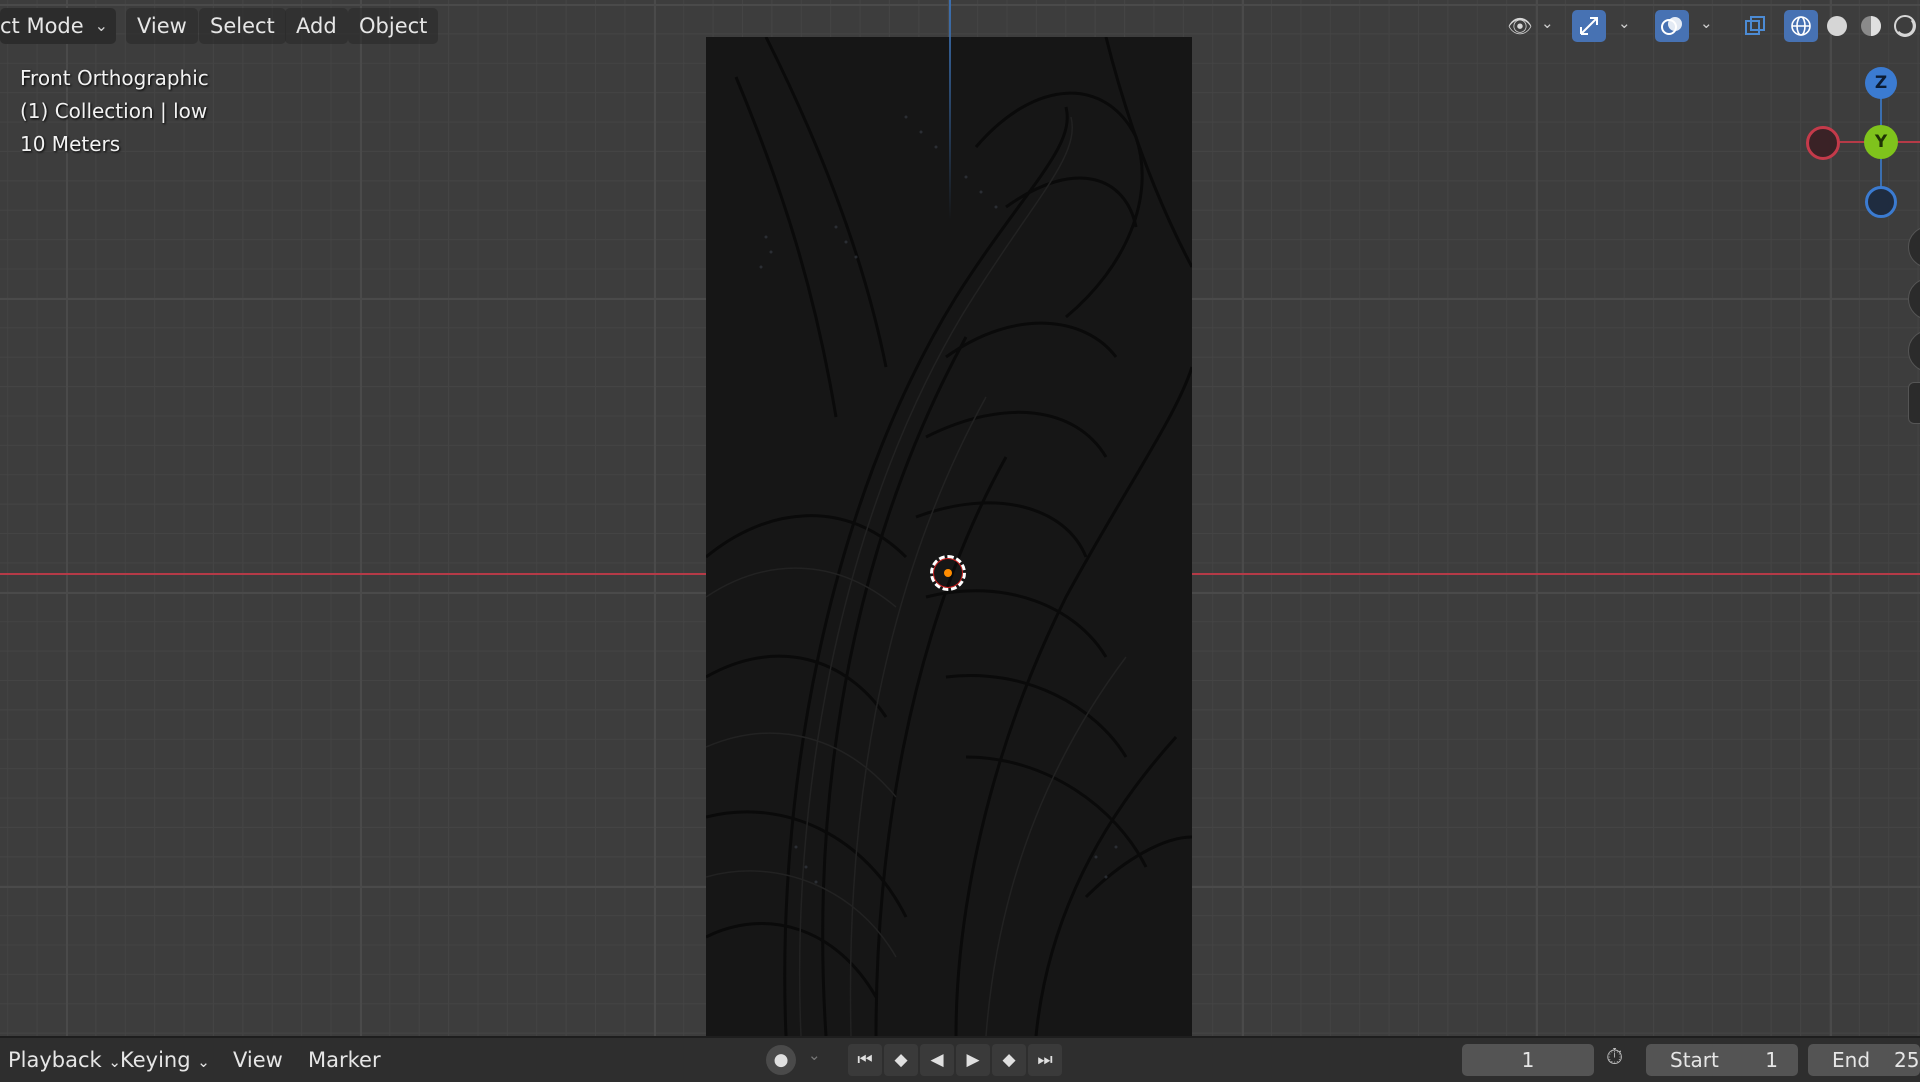 This screenshot has width=1920, height=1082. I want to click on viewport-header: ct Mode ⌄ View Select Add Object 👁 ⌄ ⌄ ⌄, so click(960, 26).